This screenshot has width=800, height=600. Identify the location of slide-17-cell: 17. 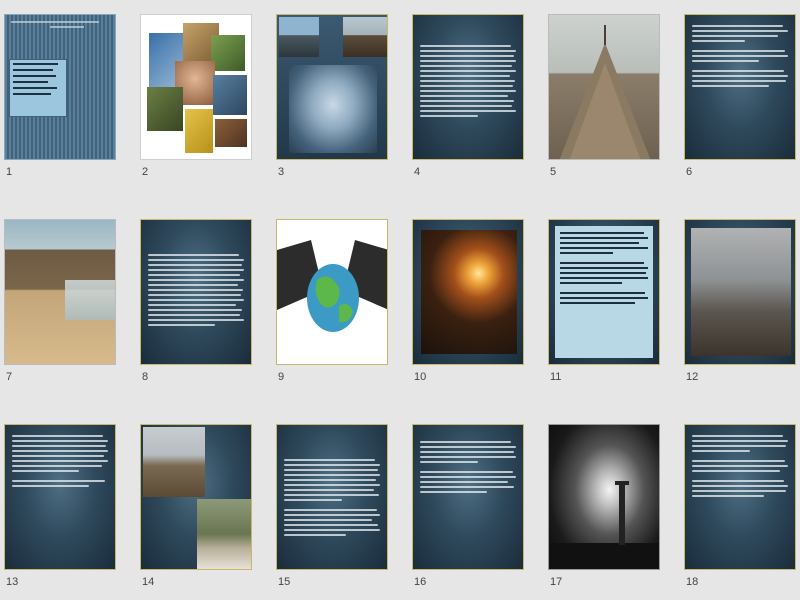
(604, 509).